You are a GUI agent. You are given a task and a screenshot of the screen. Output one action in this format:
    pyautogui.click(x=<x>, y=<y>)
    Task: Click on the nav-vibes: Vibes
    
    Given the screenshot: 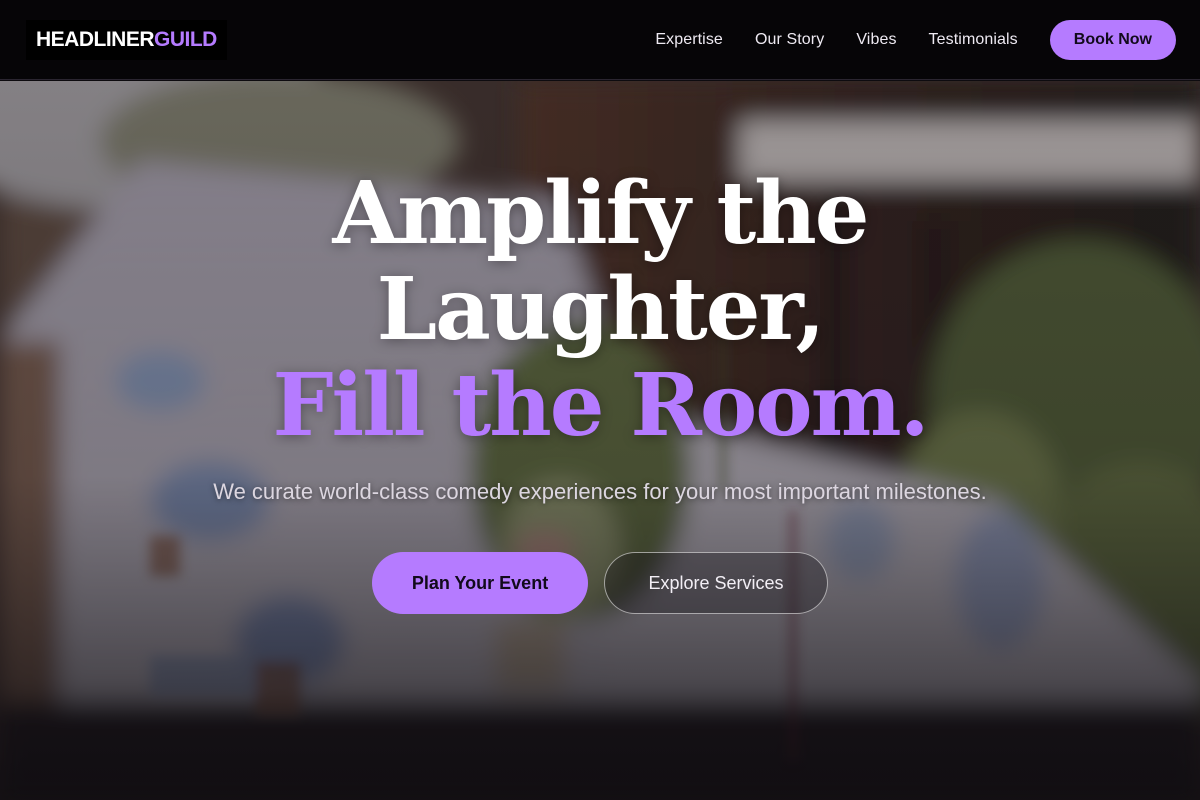 What is the action you would take?
    pyautogui.click(x=876, y=40)
    